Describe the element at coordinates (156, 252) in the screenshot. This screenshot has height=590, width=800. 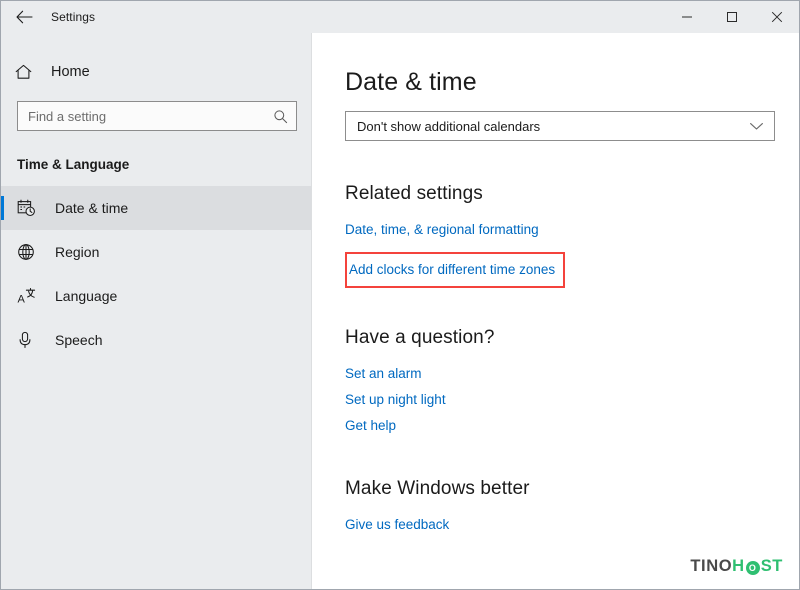
I see `sidebar-item-region: Region` at that location.